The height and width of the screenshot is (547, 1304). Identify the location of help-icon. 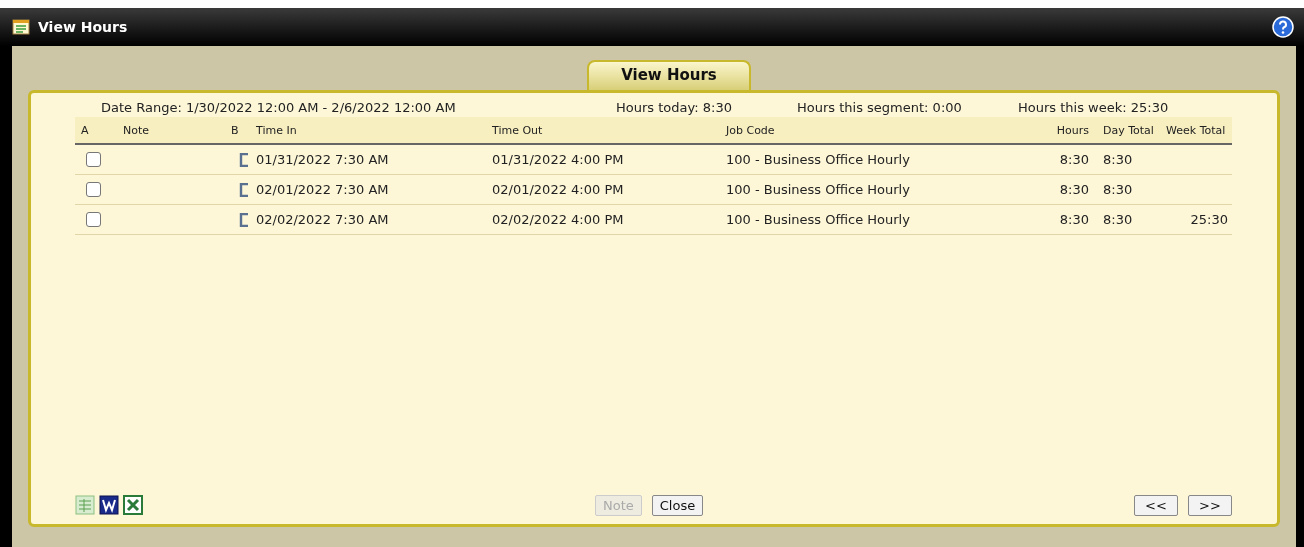
(1283, 27).